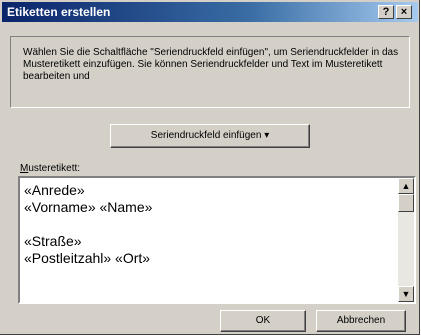  I want to click on ok-button: OK, so click(263, 321).